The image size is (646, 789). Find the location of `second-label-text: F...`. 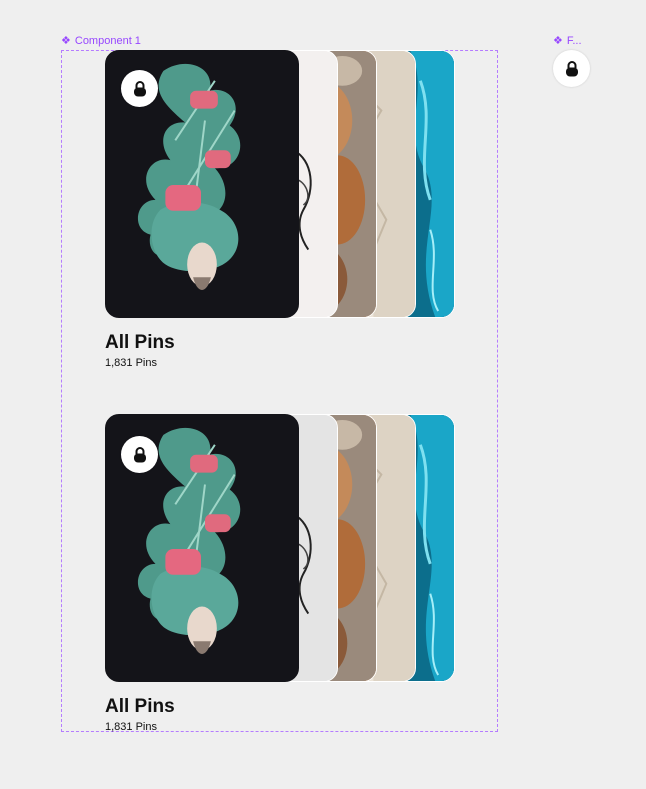

second-label-text: F... is located at coordinates (574, 40).